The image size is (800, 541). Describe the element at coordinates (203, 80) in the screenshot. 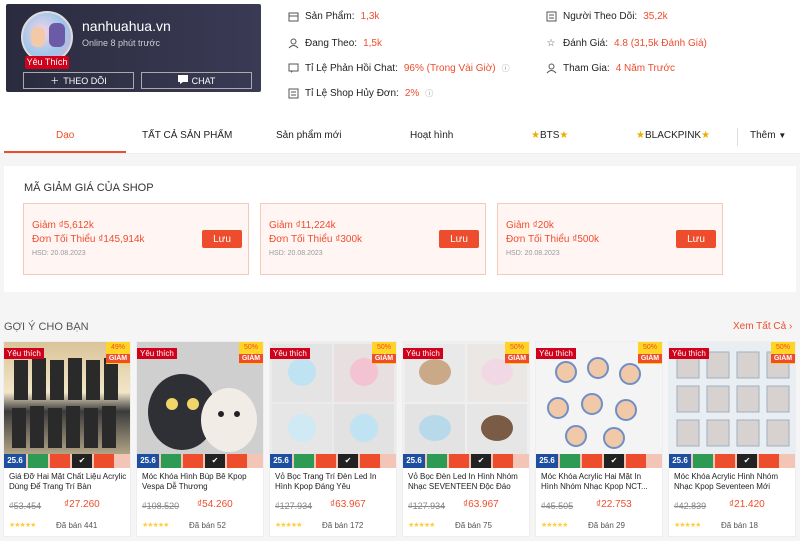

I see `chat-label: CHAT` at that location.